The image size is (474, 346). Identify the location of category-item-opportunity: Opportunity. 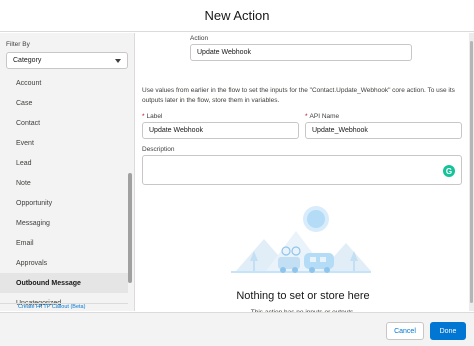
(64, 203).